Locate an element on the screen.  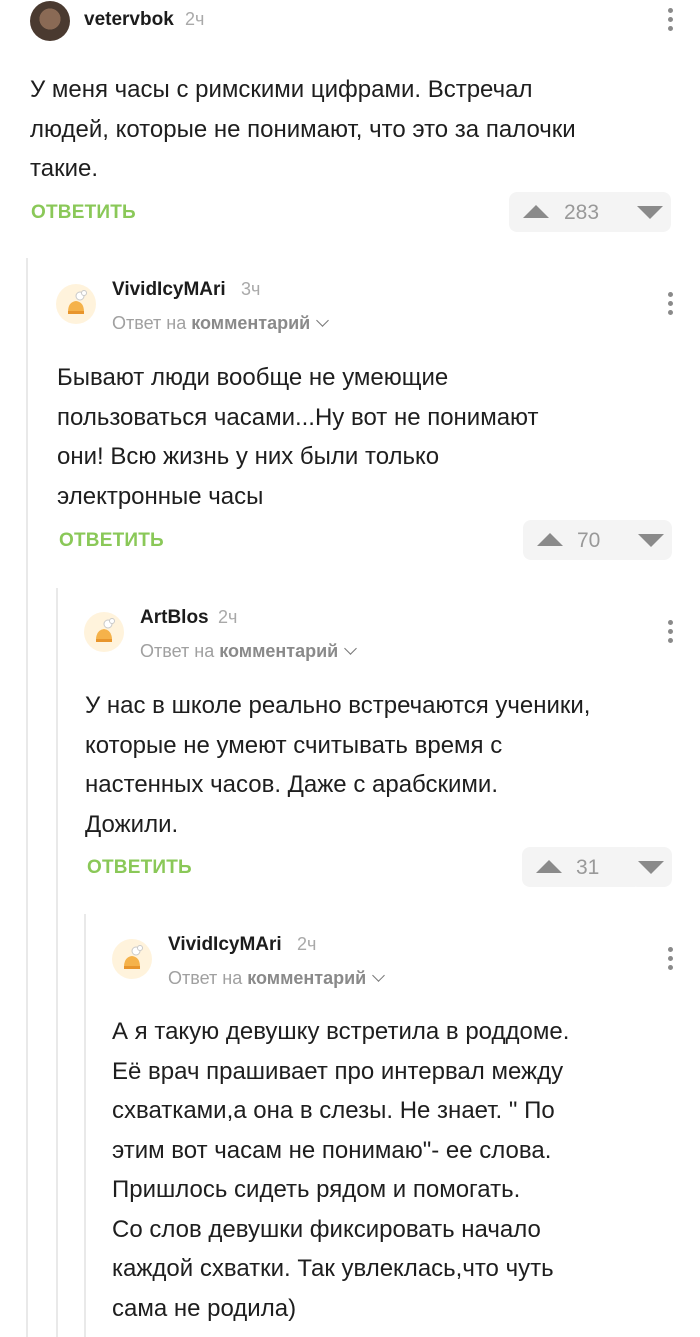
vote-count: 31 is located at coordinates (588, 867).